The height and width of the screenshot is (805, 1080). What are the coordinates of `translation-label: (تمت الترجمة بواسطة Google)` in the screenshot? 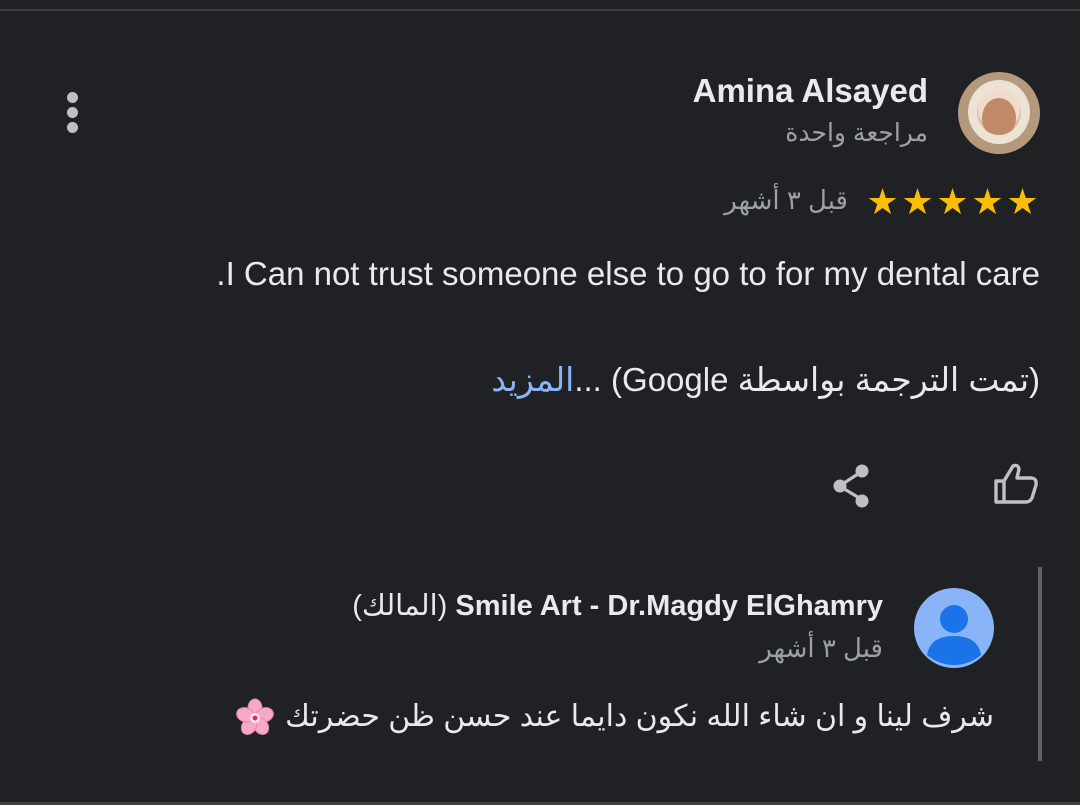 It's located at (825, 379).